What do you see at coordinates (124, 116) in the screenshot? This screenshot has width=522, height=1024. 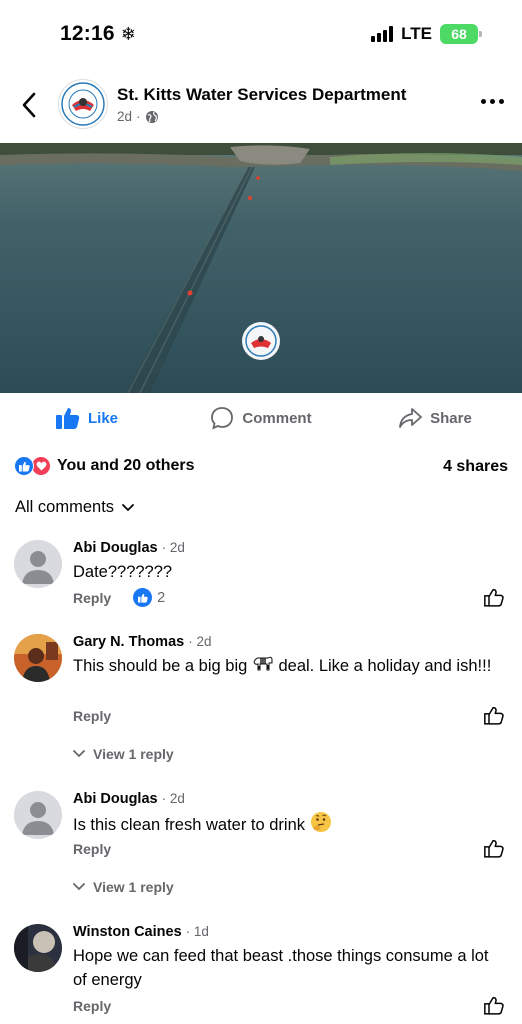 I see `post-age: 2d` at bounding box center [124, 116].